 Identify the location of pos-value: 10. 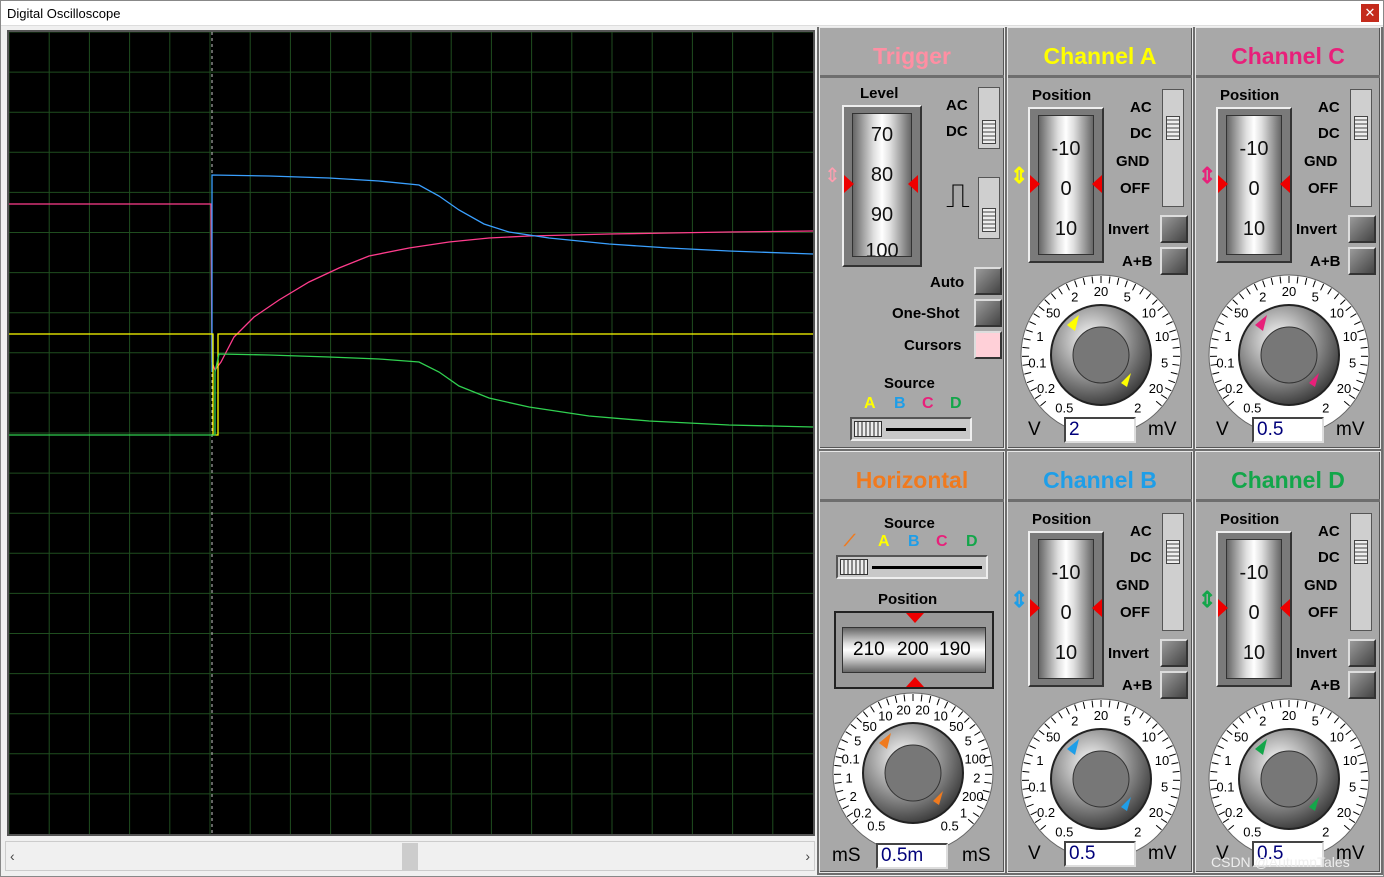
(1066, 653).